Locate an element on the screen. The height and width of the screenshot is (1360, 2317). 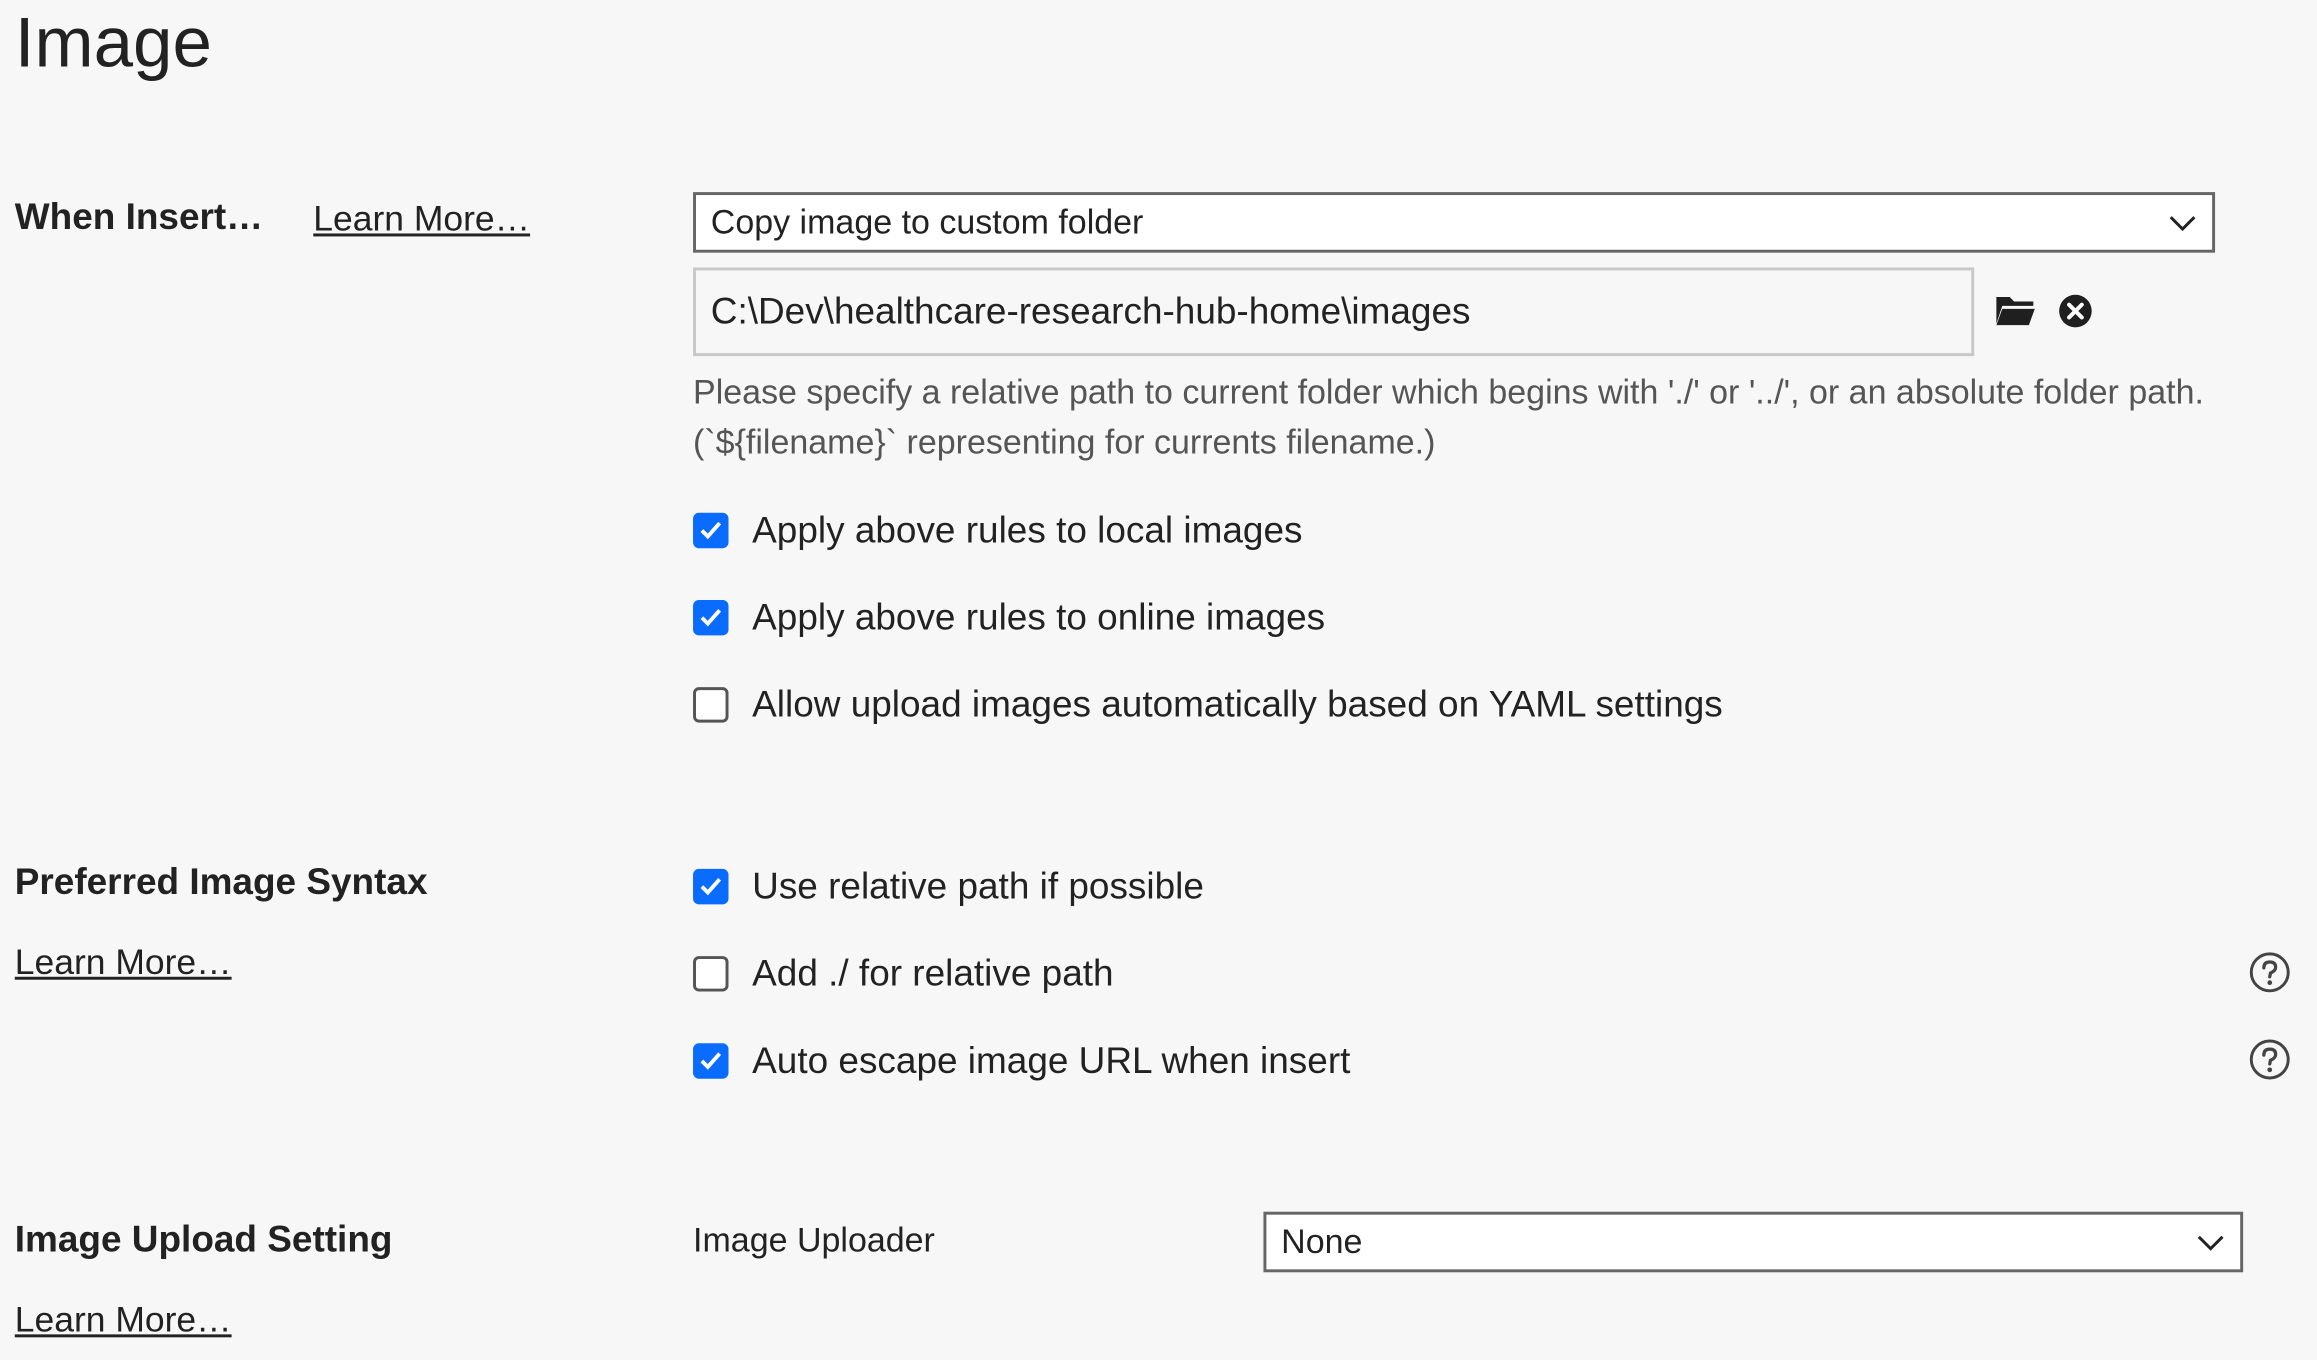
apply-online-images-label: Apply above rules to online images is located at coordinates (1039, 617).